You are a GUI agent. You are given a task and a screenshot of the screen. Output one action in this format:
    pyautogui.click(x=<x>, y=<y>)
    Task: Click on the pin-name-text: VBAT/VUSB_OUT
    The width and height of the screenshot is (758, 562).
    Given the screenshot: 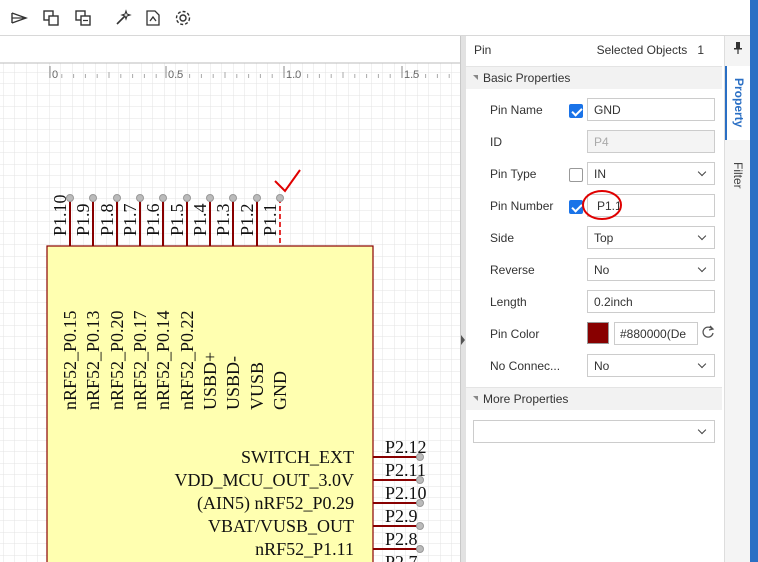 What is the action you would take?
    pyautogui.click(x=281, y=526)
    